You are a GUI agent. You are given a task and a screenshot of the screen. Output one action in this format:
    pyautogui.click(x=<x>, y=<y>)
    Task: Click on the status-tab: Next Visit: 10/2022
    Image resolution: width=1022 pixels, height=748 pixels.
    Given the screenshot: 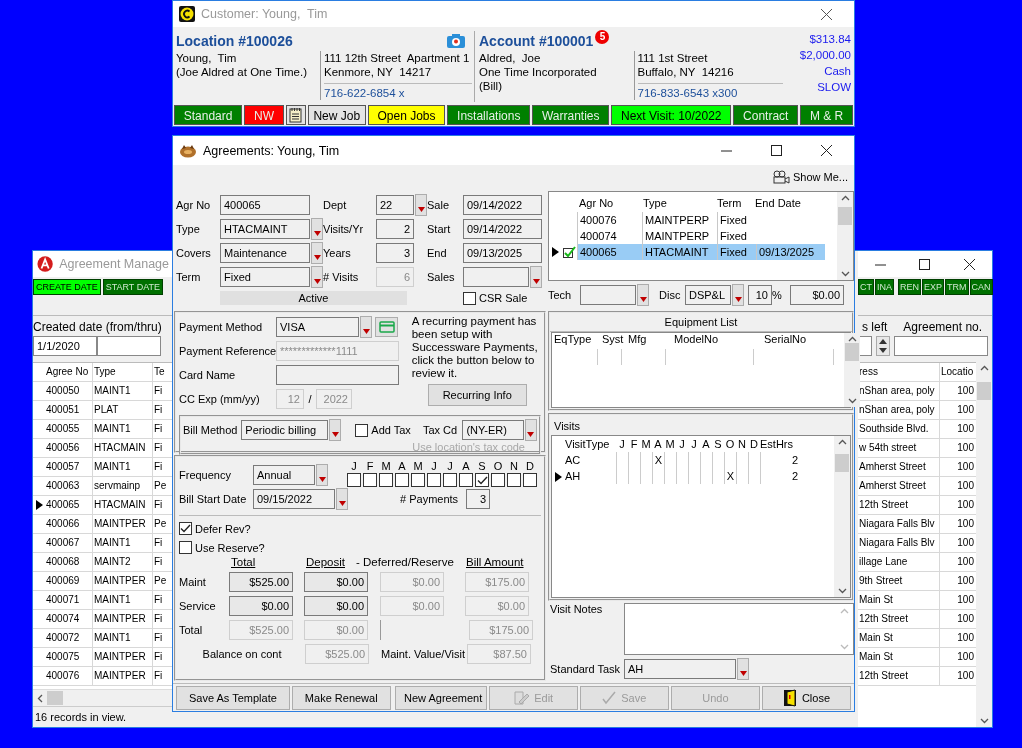 What is the action you would take?
    pyautogui.click(x=671, y=115)
    